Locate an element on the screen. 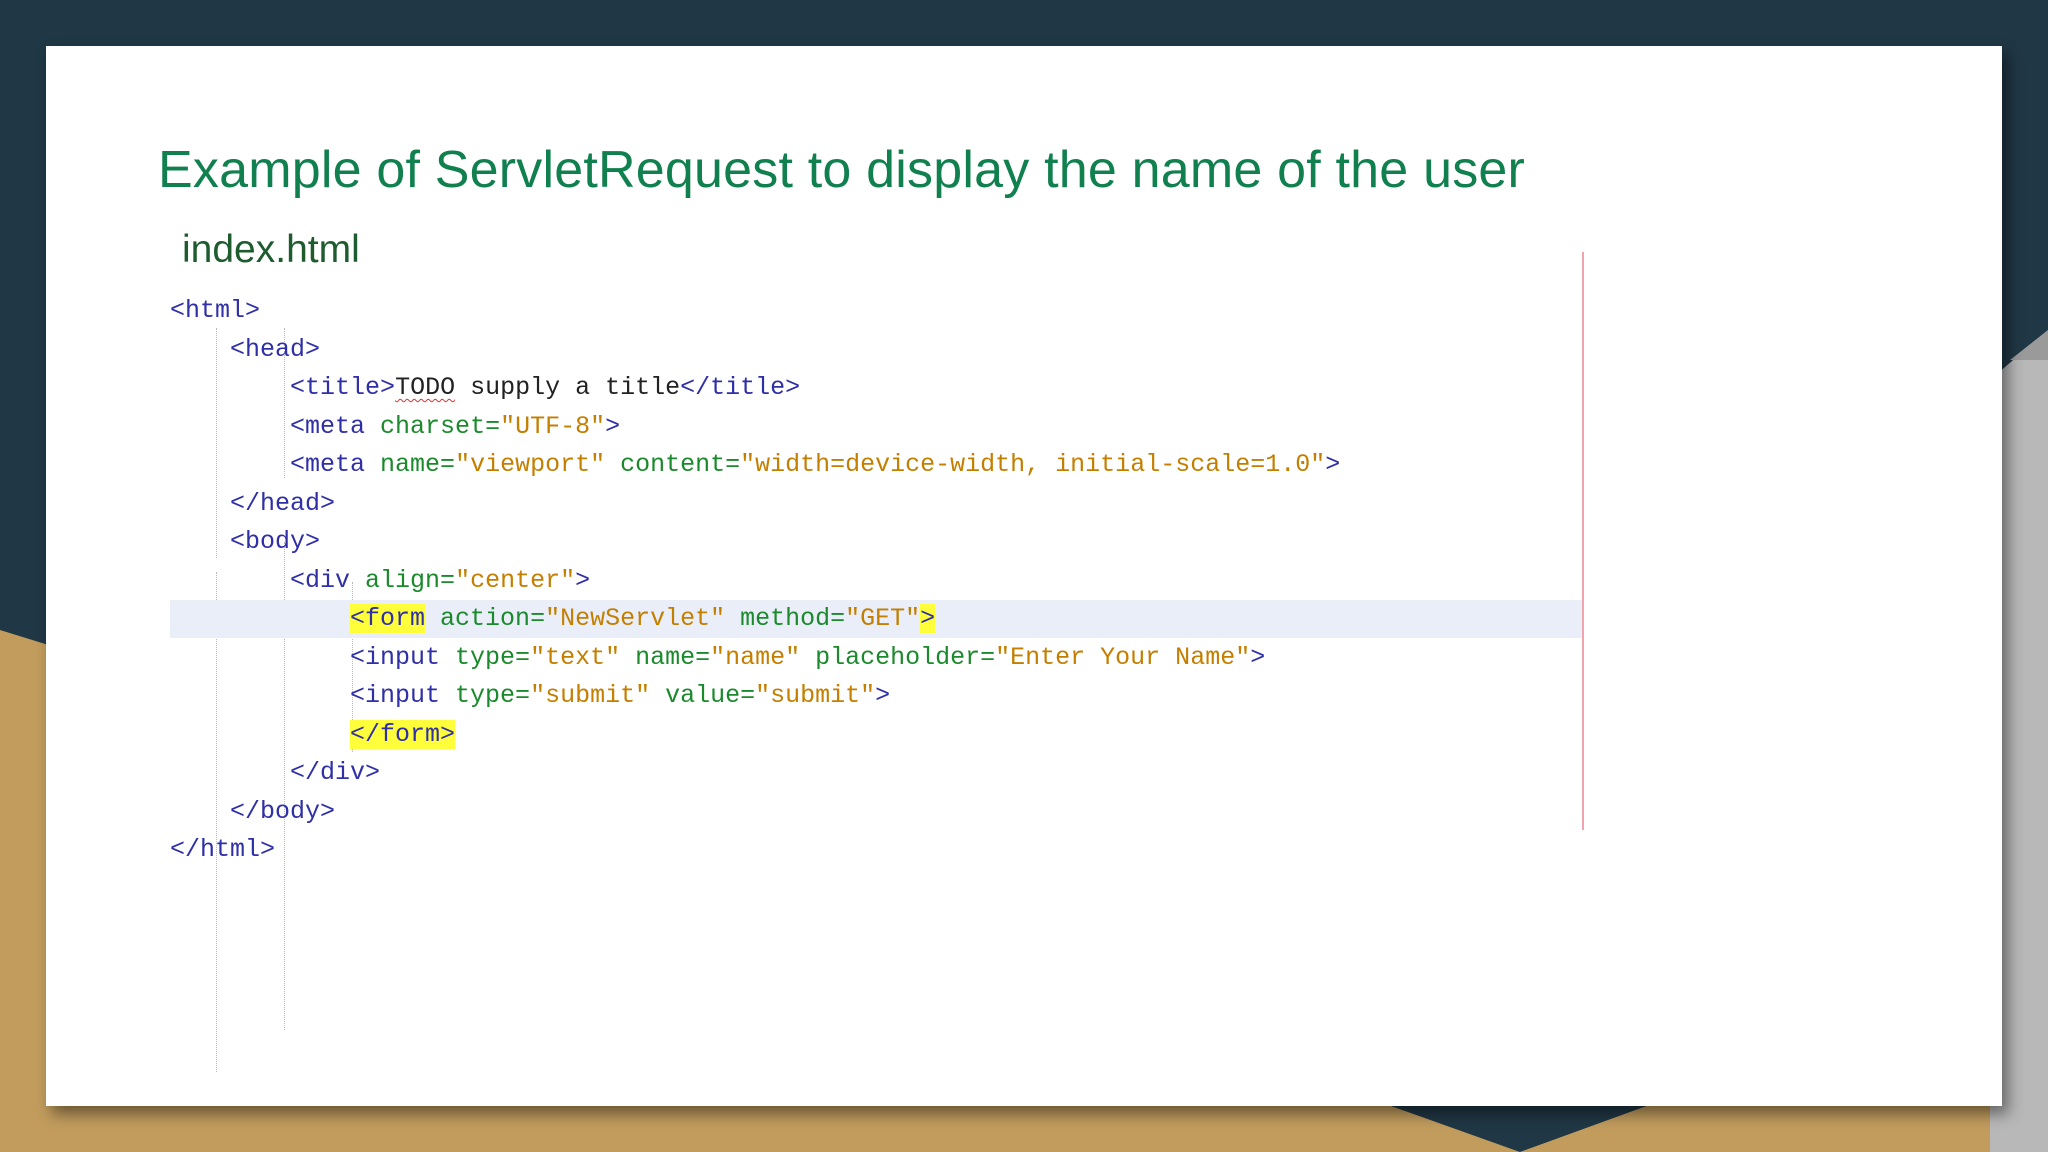  code-value: "Enter Your Name" is located at coordinates (1123, 657).